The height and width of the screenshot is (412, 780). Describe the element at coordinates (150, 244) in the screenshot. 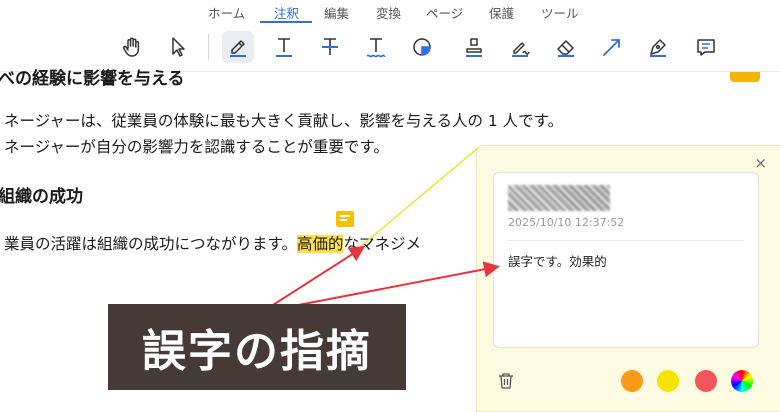

I see `body-text: 業員の活躍は組織の成功につながります。` at that location.